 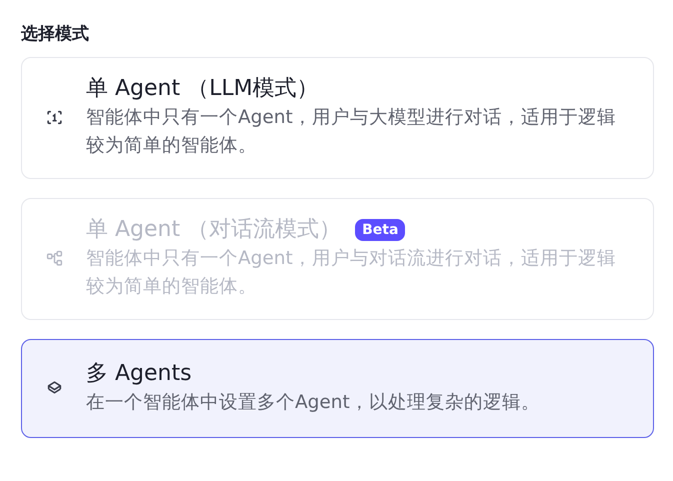 What do you see at coordinates (54, 117) in the screenshot?
I see `numbered-frame-icon` at bounding box center [54, 117].